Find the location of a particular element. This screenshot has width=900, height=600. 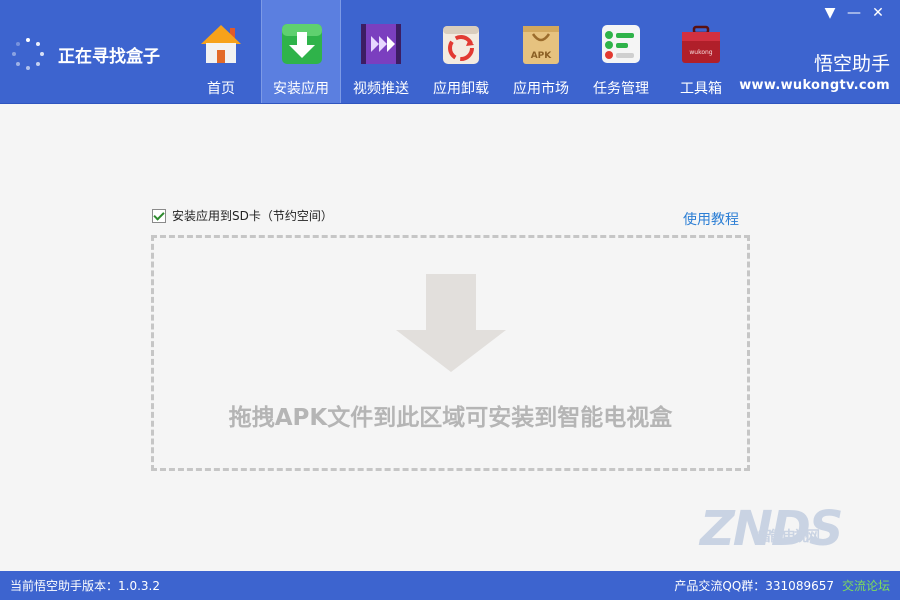

window-controls: ▼ — ✕ is located at coordinates (854, 13).